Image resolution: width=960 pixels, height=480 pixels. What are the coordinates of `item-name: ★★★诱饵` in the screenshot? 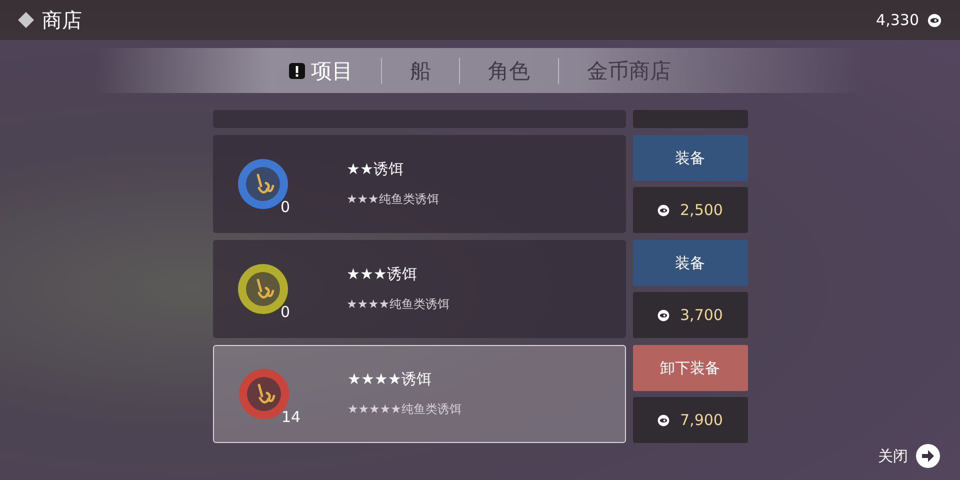 It's located at (382, 274).